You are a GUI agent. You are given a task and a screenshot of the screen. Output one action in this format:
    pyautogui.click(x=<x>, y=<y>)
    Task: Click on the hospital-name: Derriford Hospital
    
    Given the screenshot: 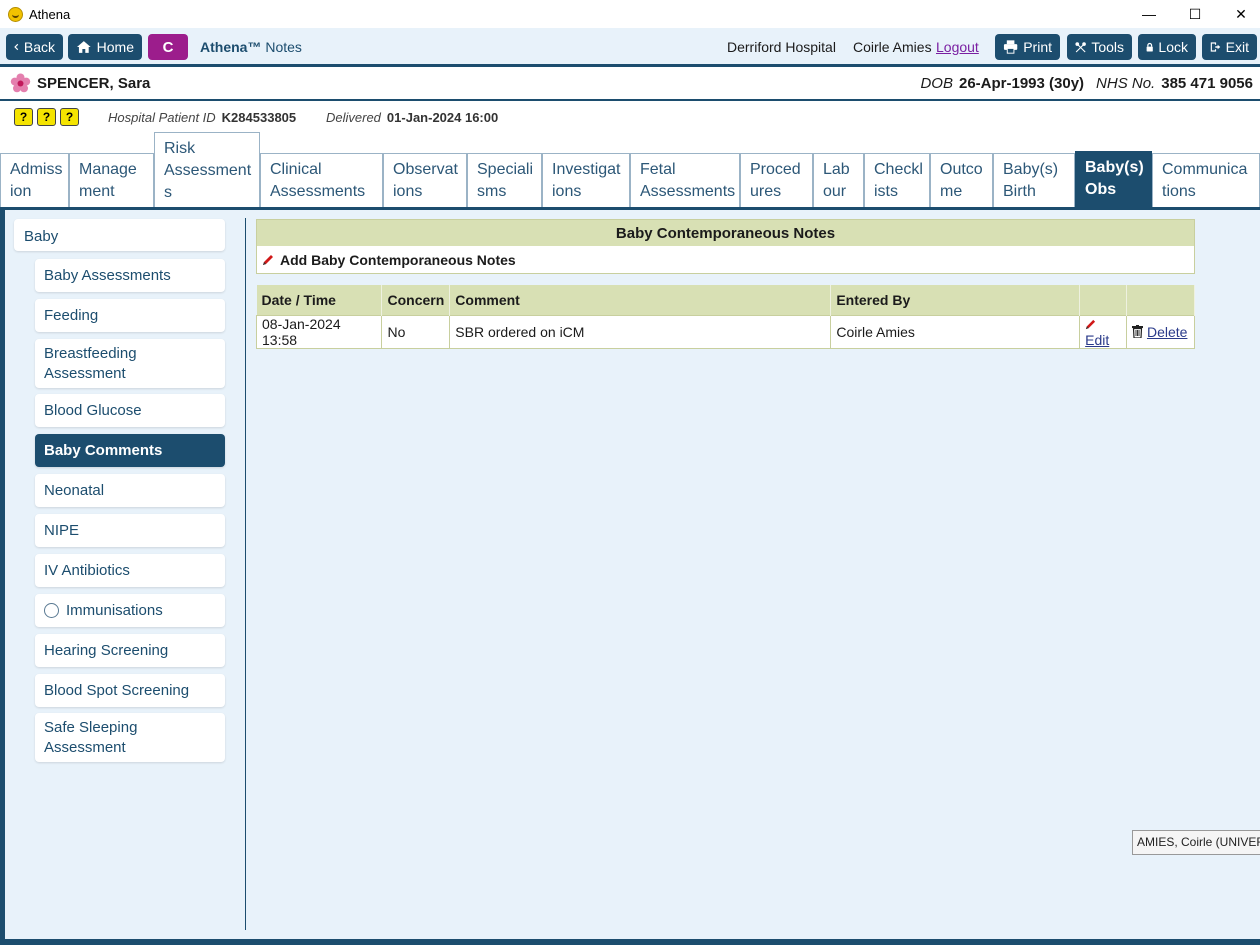 What is the action you would take?
    pyautogui.click(x=781, y=47)
    